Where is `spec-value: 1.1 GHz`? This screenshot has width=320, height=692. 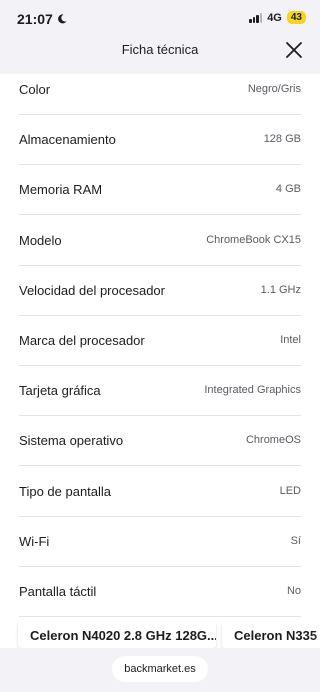 spec-value: 1.1 GHz is located at coordinates (280, 289).